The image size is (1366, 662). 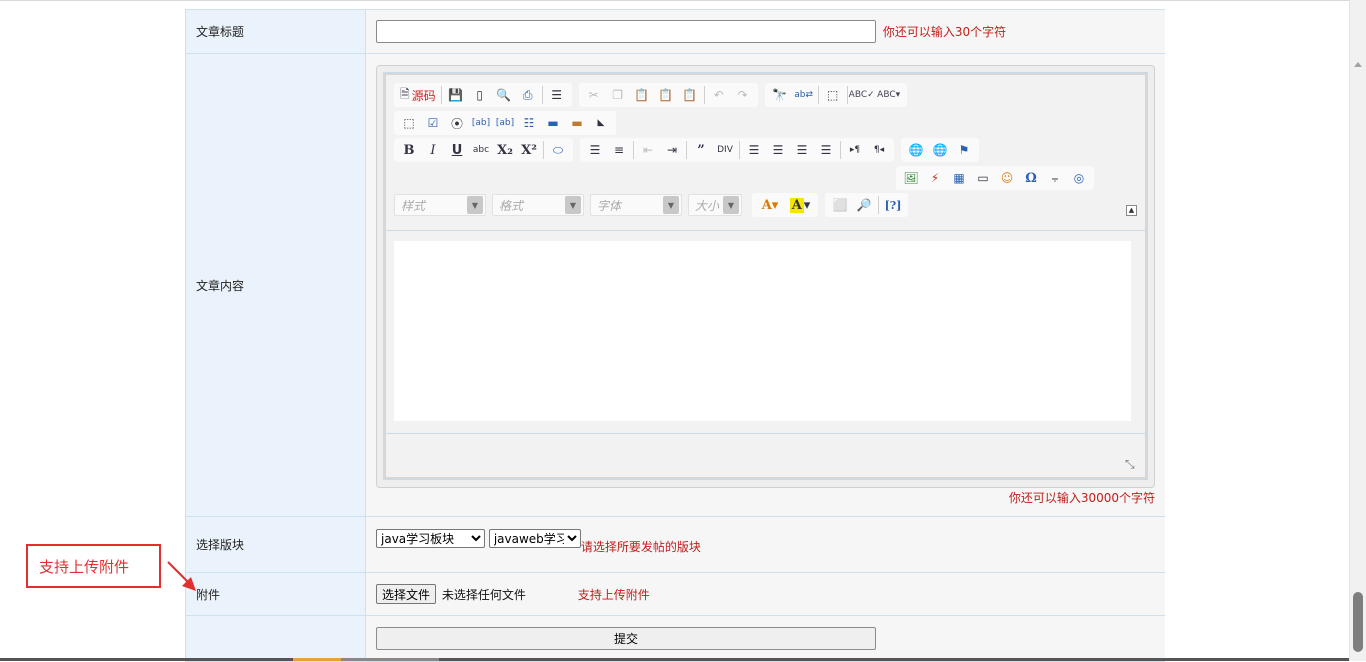 I want to click on smiley-icon: ☺, so click(x=1007, y=178).